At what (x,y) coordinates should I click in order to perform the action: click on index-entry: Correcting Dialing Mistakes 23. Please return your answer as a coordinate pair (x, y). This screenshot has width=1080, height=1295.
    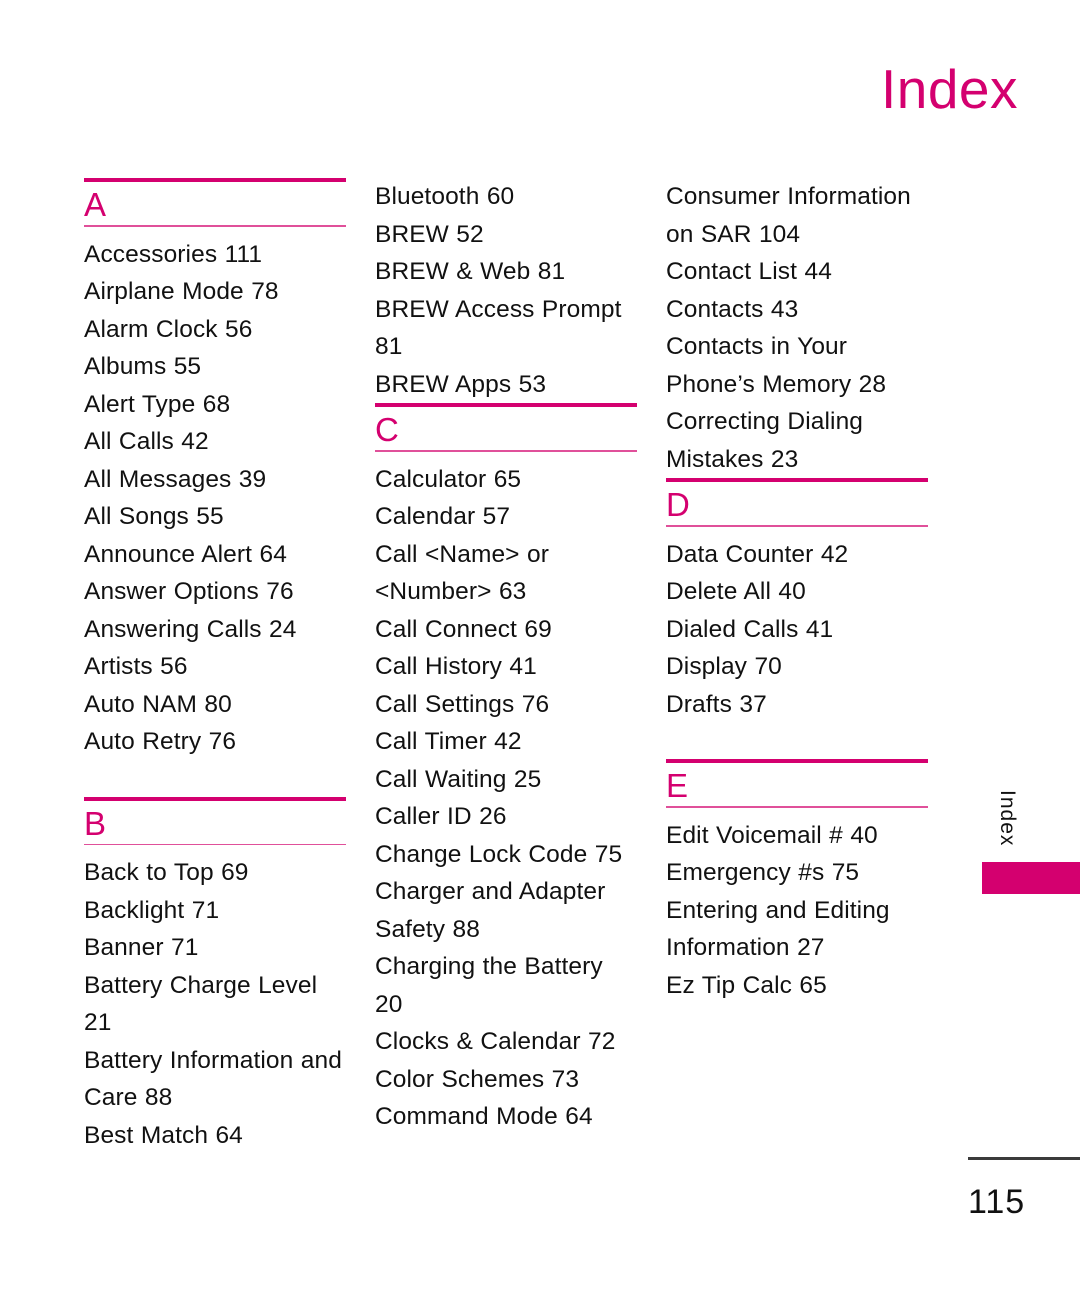
    Looking at the image, I should click on (765, 440).